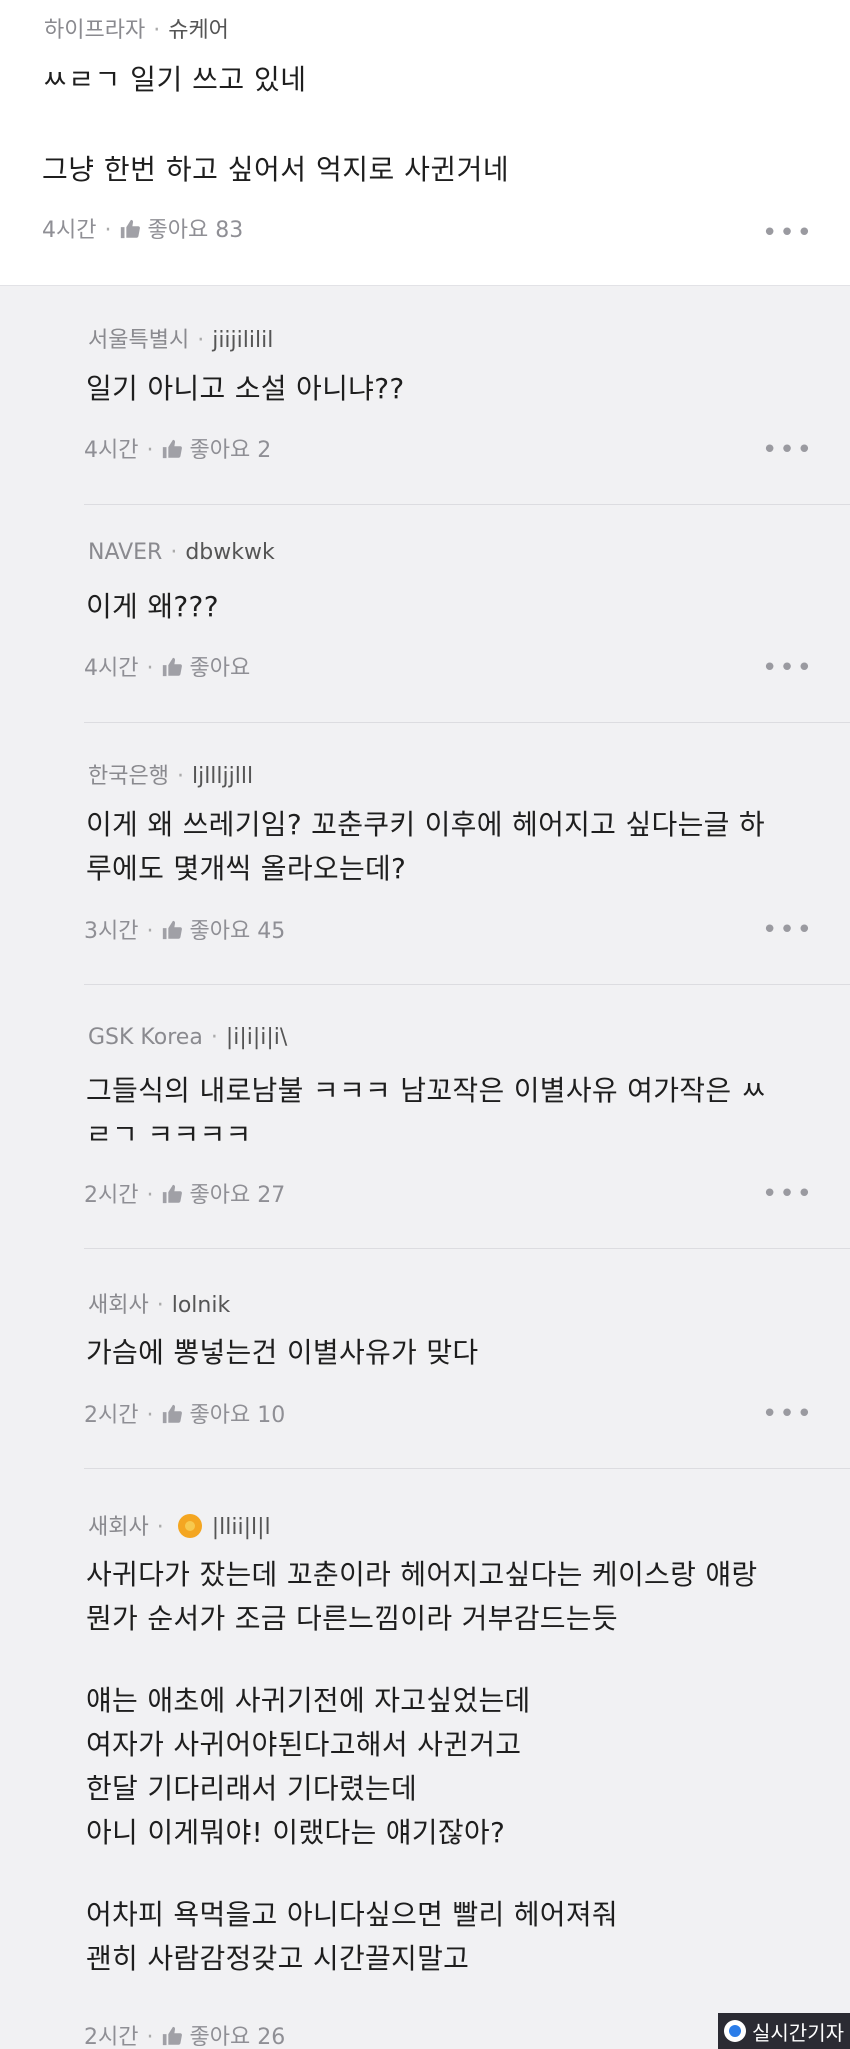 The height and width of the screenshot is (2049, 850). Describe the element at coordinates (139, 340) in the screenshot. I see `comment-source: 서울특별시` at that location.